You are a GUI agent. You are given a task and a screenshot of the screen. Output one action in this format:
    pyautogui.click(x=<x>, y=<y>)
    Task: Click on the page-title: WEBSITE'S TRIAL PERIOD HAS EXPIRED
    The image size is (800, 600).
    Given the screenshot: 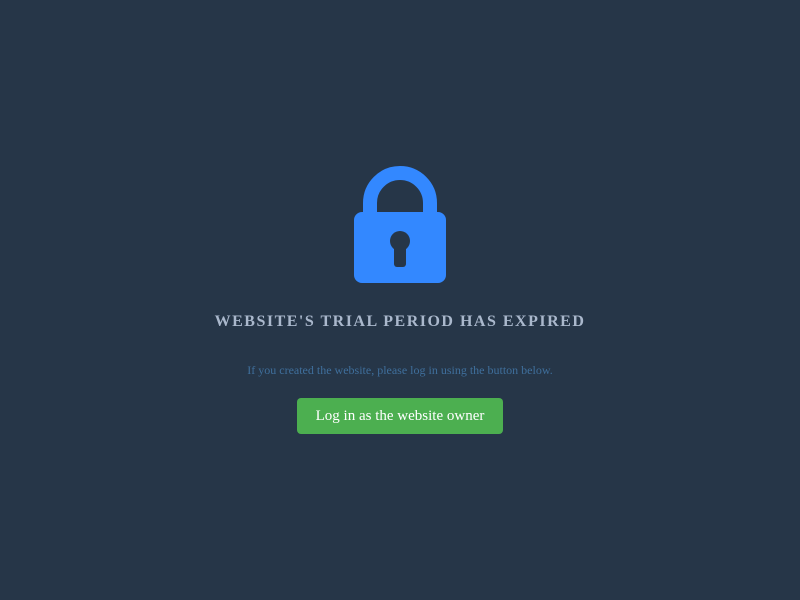 What is the action you would take?
    pyautogui.click(x=400, y=321)
    